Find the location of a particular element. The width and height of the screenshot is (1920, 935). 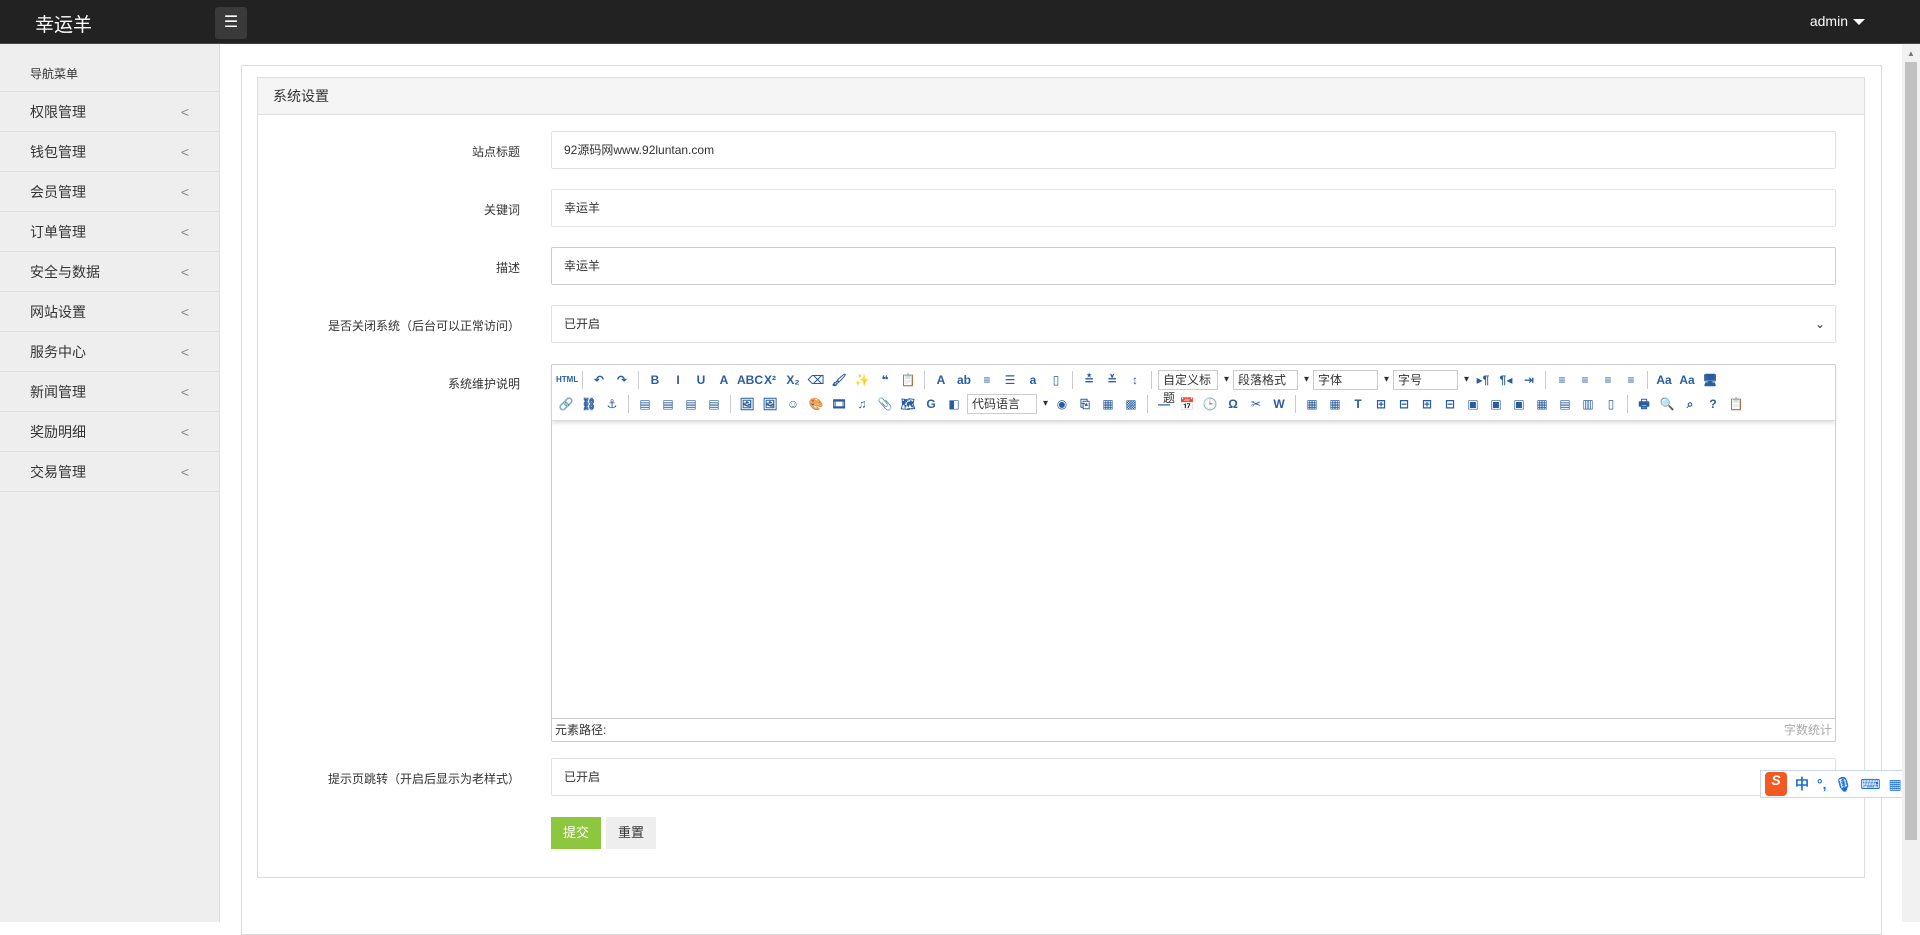

draft-icon: 📋 is located at coordinates (1736, 404).